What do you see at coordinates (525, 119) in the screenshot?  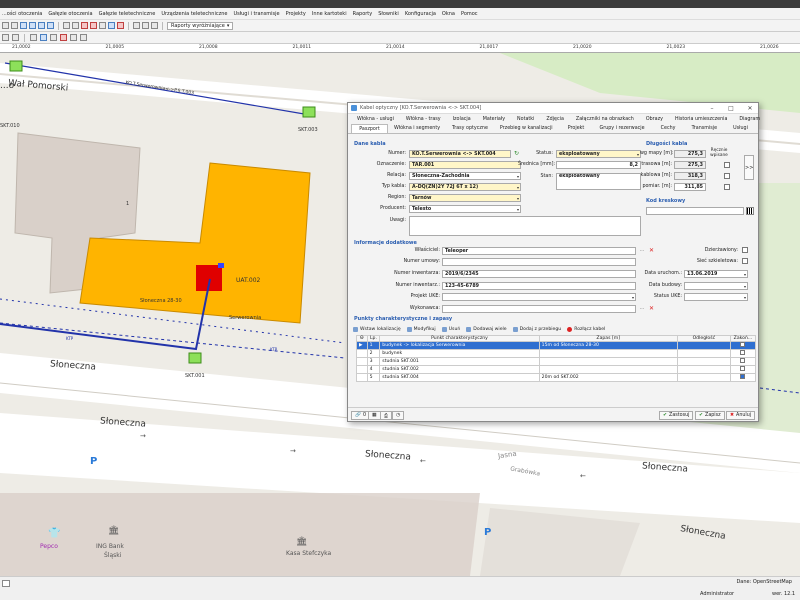 I see `tab: Notatki` at bounding box center [525, 119].